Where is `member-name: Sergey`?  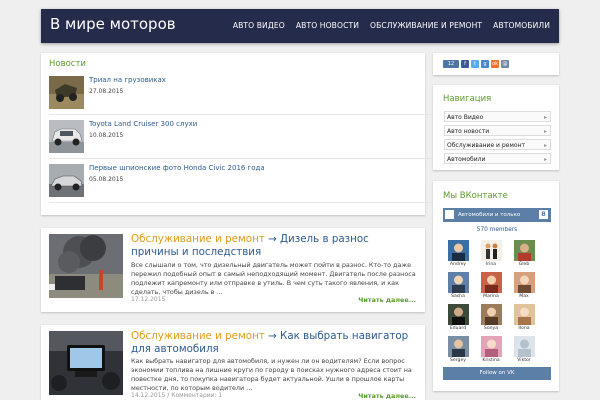
member-name: Sergey is located at coordinates (457, 360).